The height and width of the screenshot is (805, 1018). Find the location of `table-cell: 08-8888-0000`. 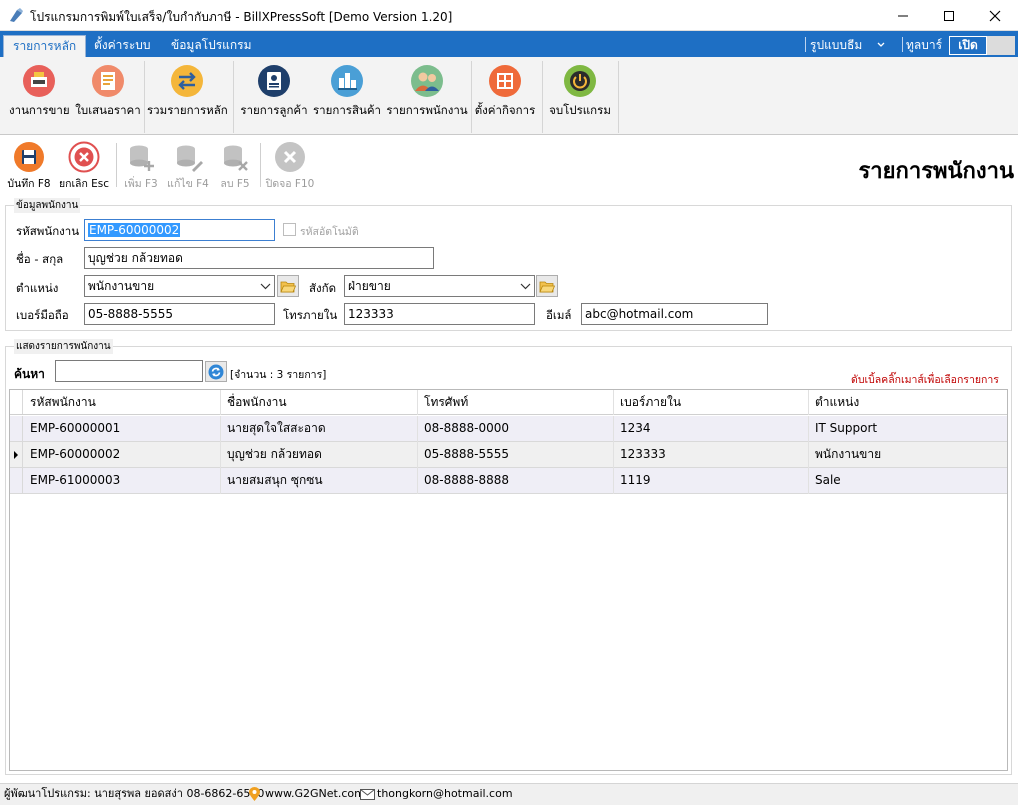

table-cell: 08-8888-0000 is located at coordinates (516, 429).